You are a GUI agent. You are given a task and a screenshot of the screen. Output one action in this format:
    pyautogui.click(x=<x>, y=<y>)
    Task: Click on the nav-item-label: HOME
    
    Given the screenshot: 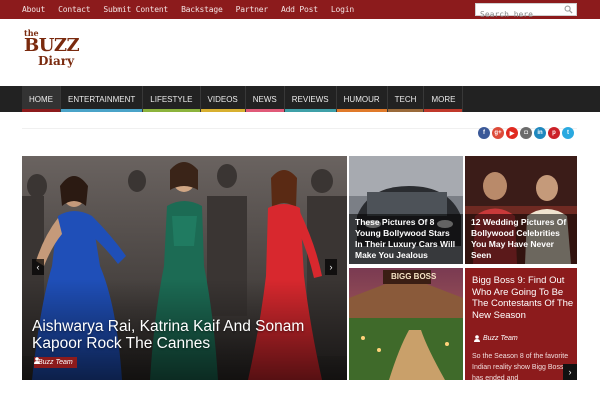 What is the action you would take?
    pyautogui.click(x=41, y=99)
    